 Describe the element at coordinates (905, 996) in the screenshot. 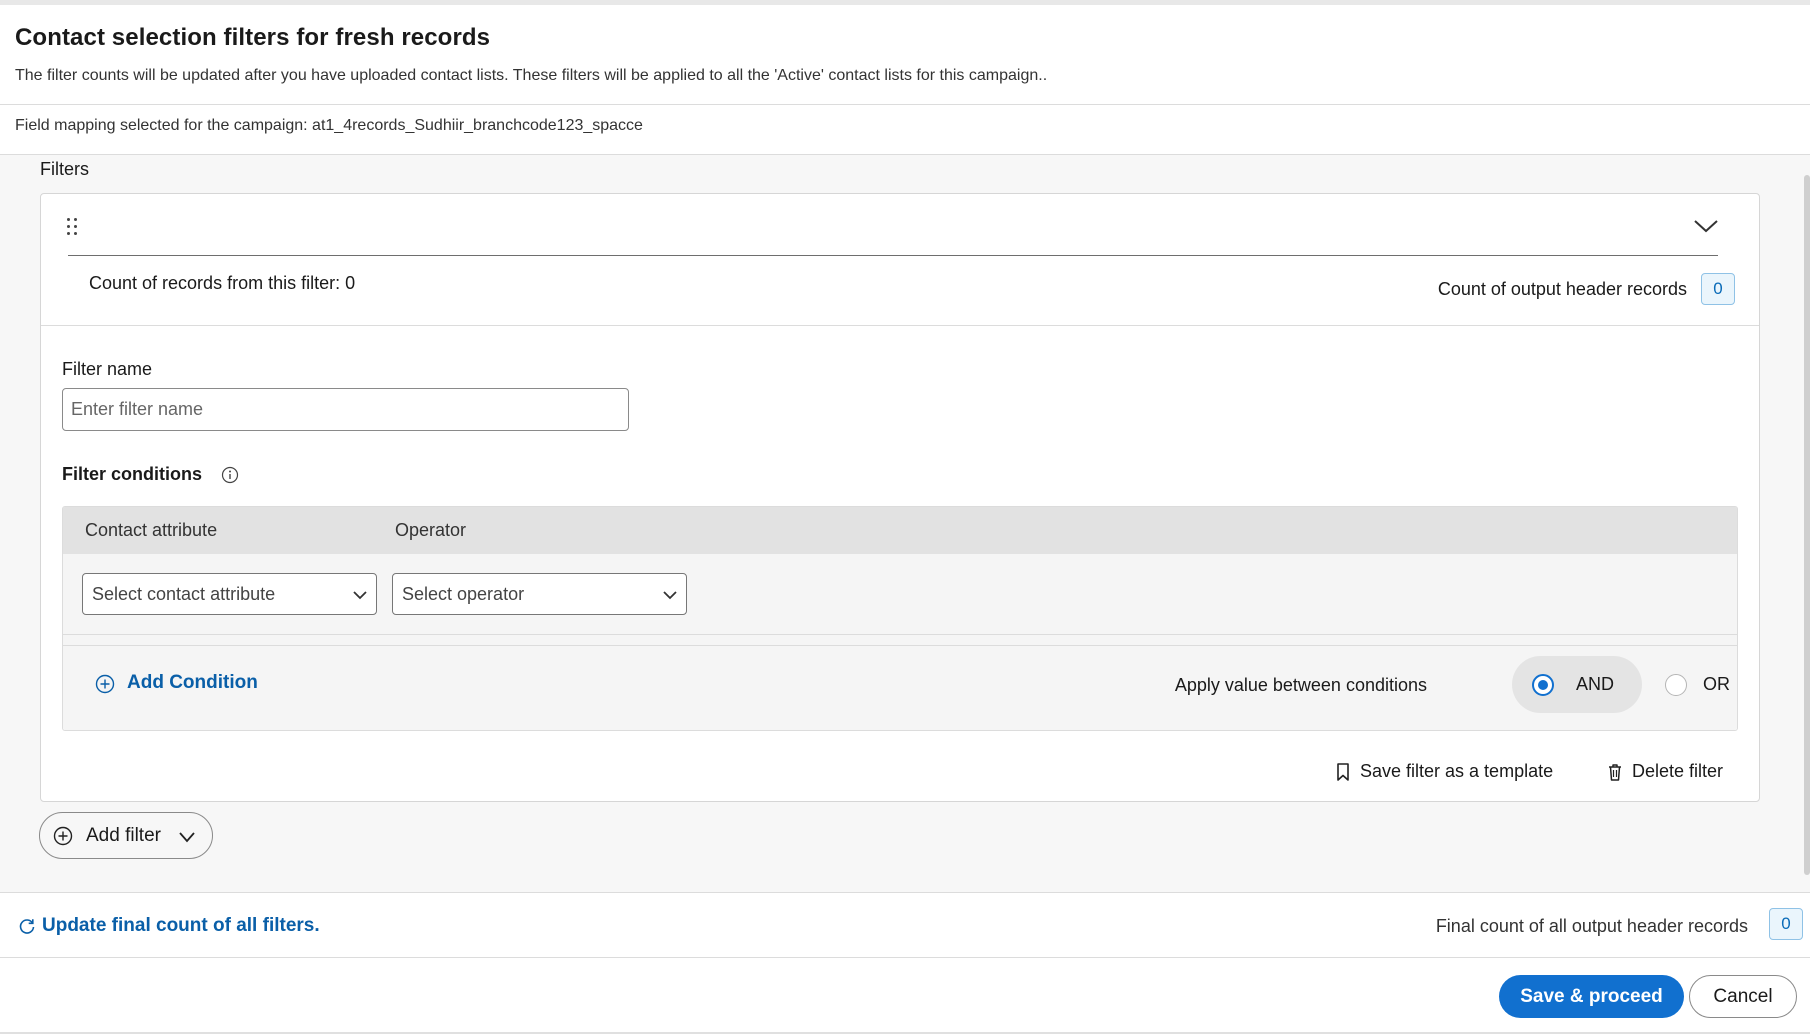

I see `footer-actions: Save & proceed Cancel` at that location.